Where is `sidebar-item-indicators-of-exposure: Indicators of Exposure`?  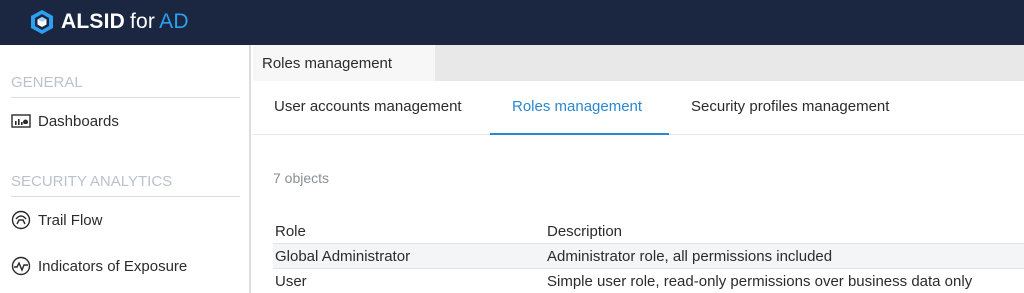
sidebar-item-indicators-of-exposure: Indicators of Exposure is located at coordinates (99, 266).